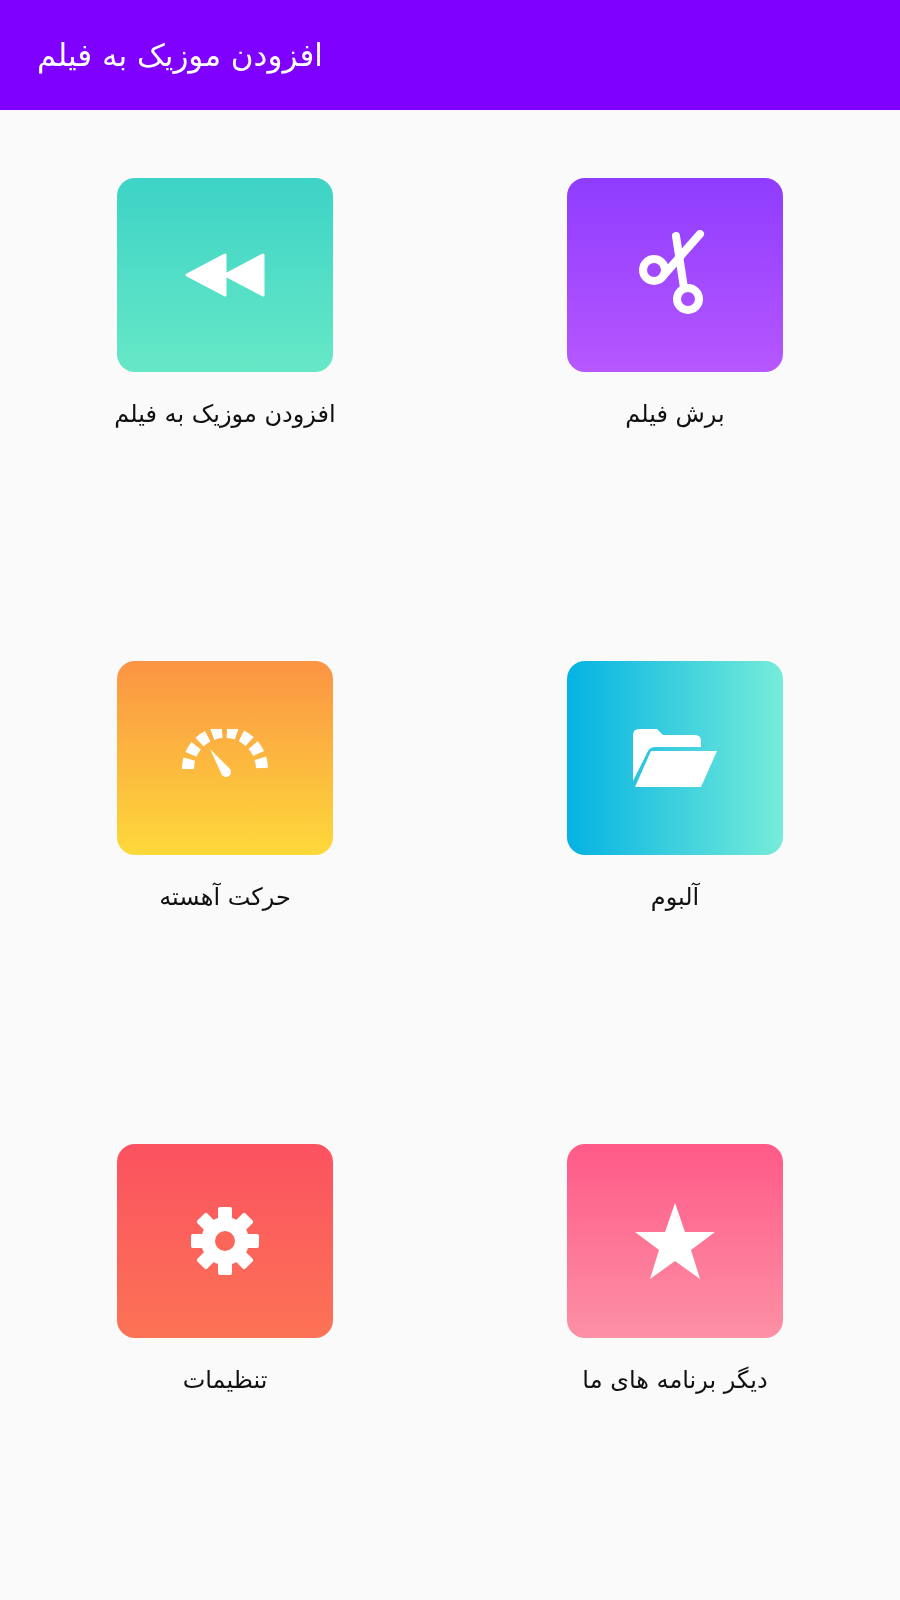 Image resolution: width=900 pixels, height=1600 pixels. What do you see at coordinates (225, 1380) in the screenshot?
I see `tile-label: تنظیمات` at bounding box center [225, 1380].